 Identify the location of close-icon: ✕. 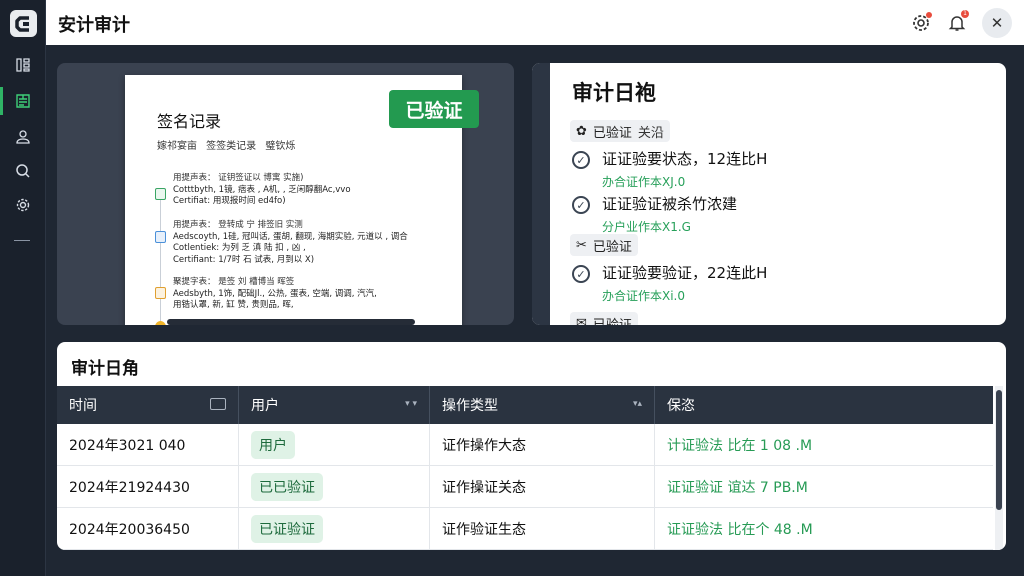
(997, 23).